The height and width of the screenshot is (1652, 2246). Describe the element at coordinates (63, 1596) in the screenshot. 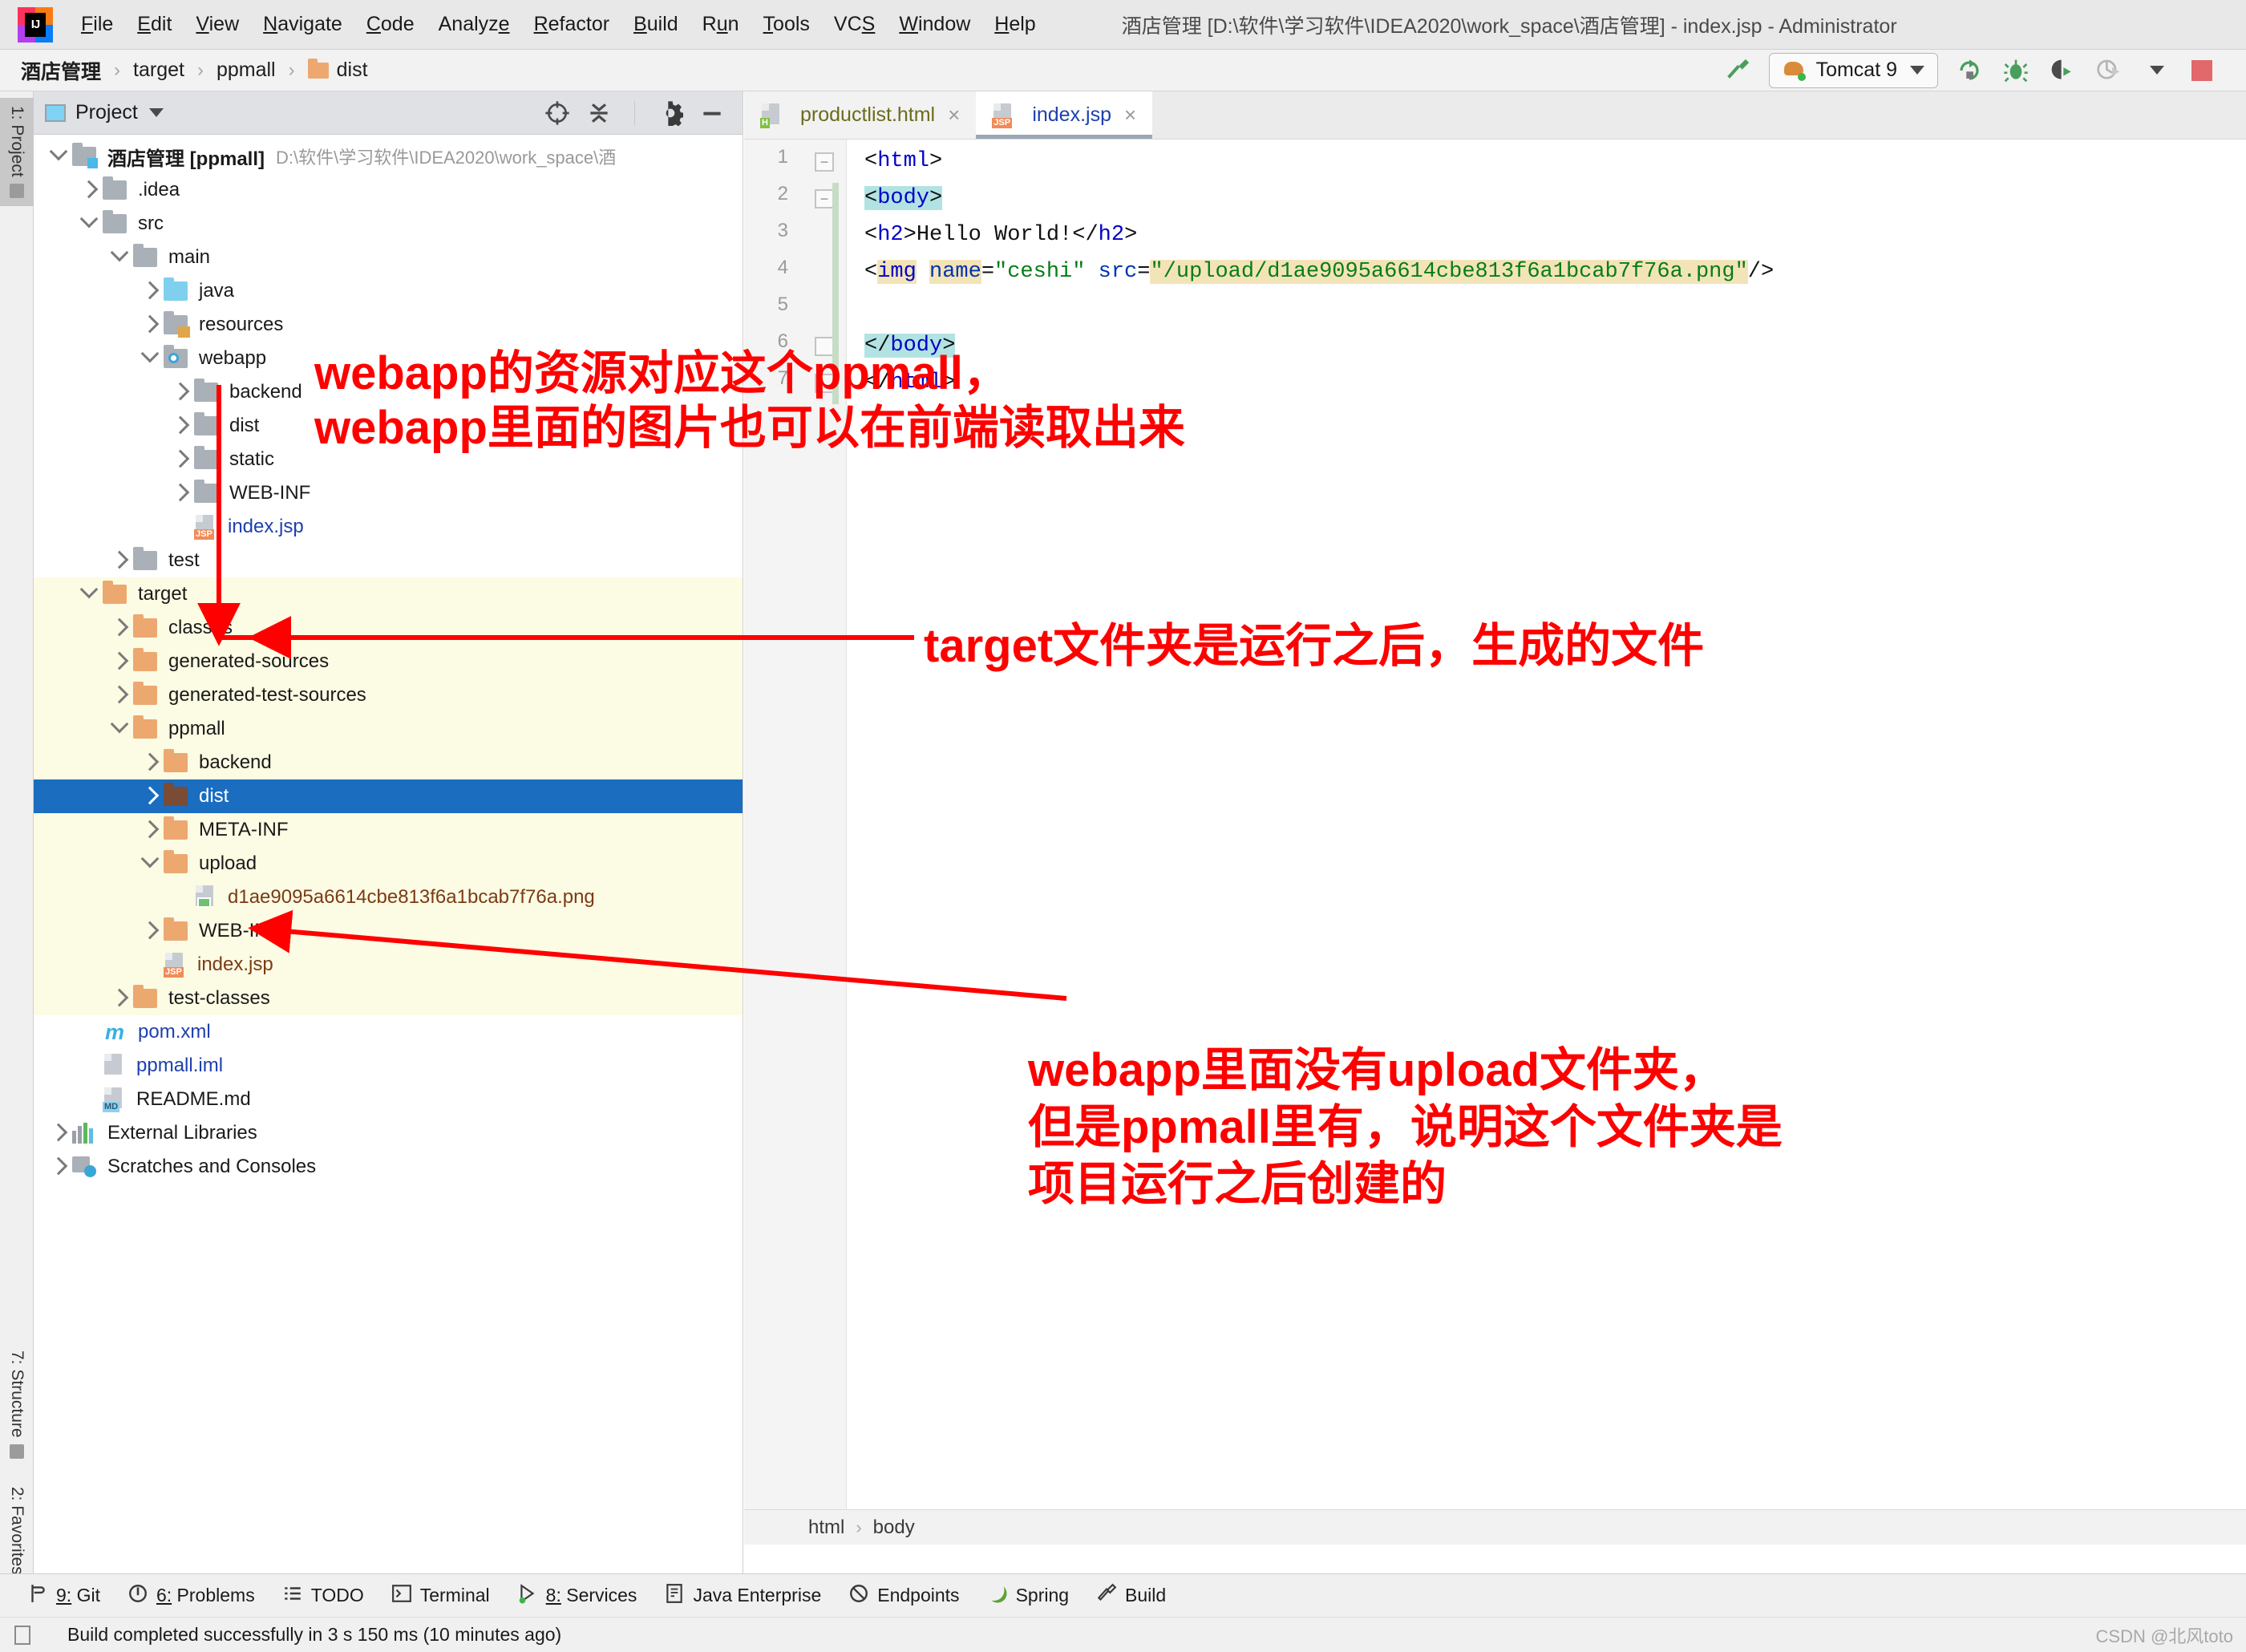

I see `bottom-tab-git: 9: Git` at that location.